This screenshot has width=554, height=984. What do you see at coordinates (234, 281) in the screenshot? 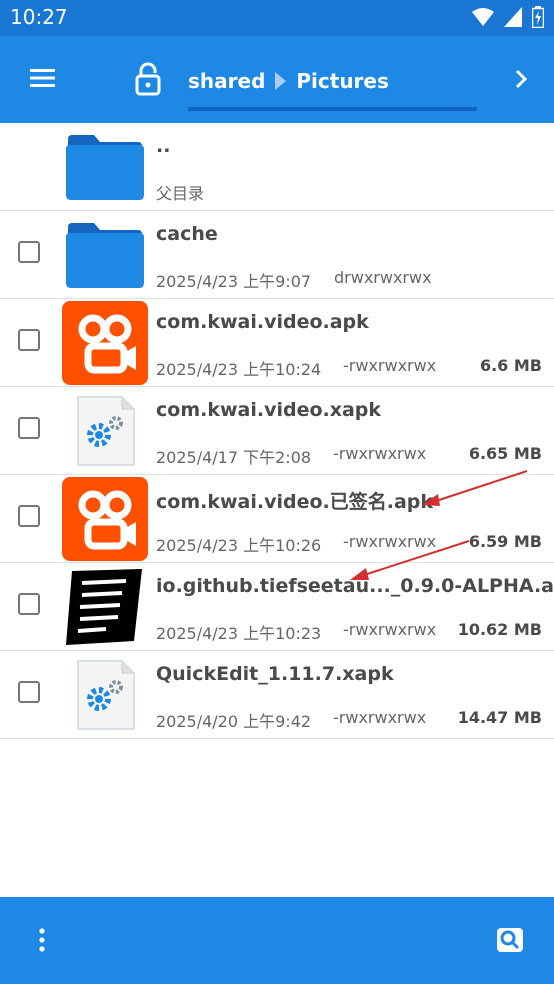
I see `file-date: 2025/4/23 上午9:07` at bounding box center [234, 281].